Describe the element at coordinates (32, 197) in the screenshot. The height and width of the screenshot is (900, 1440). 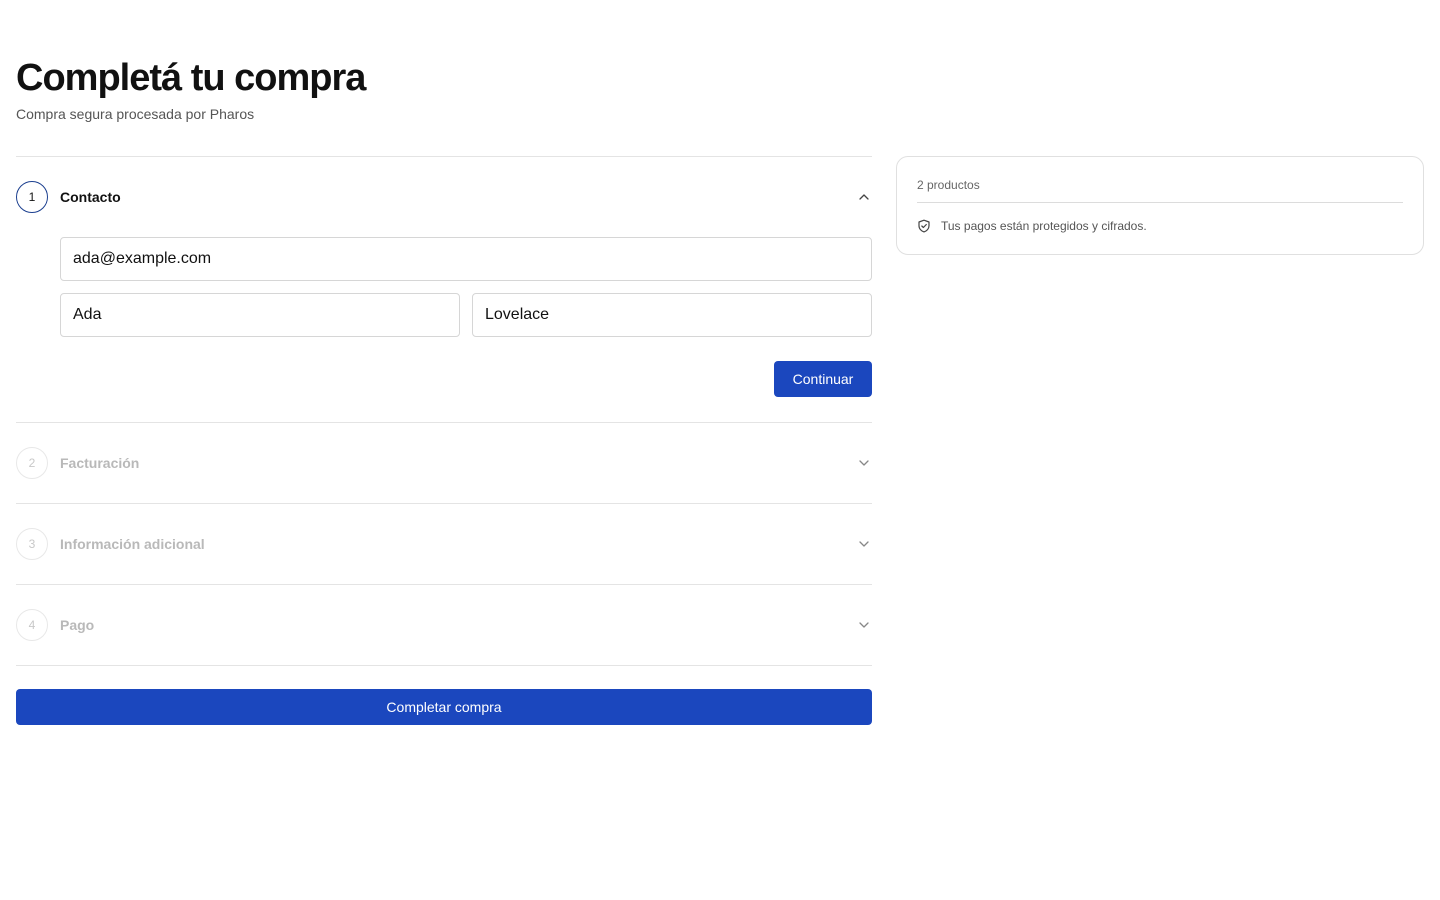
I see `step-number: 1` at that location.